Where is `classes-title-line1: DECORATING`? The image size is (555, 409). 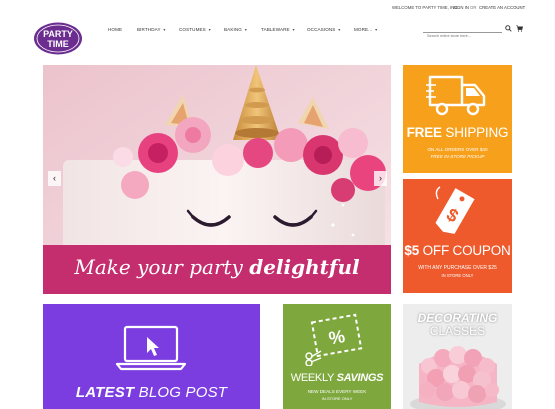
classes-title-line1: DECORATING is located at coordinates (457, 318).